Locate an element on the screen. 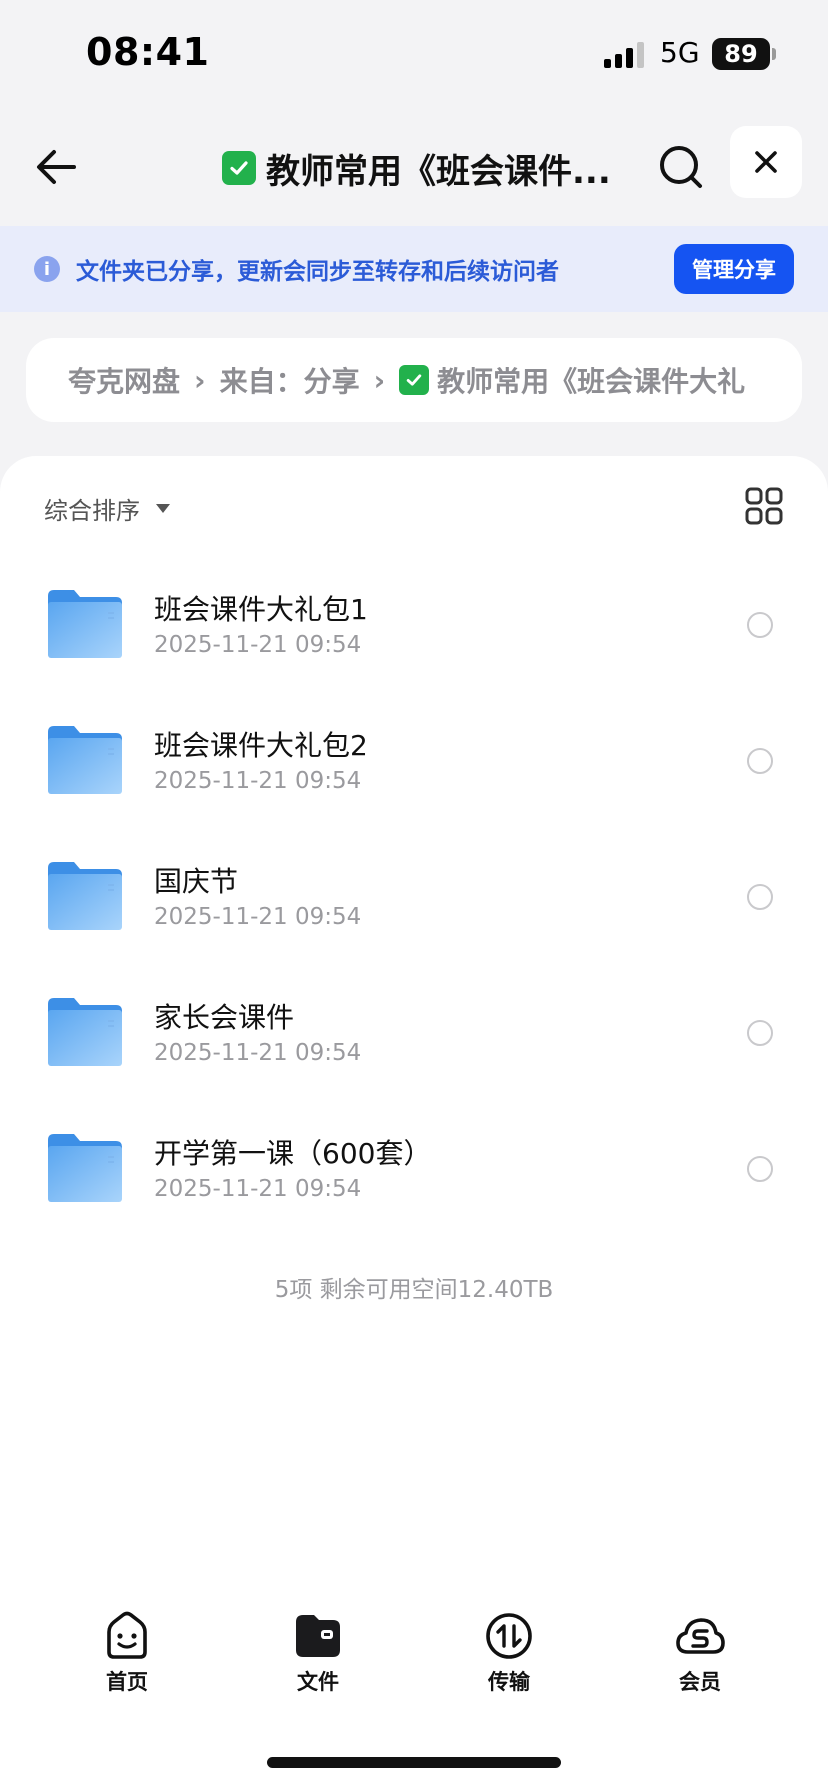  tab-label: 传输 is located at coordinates (509, 1682).